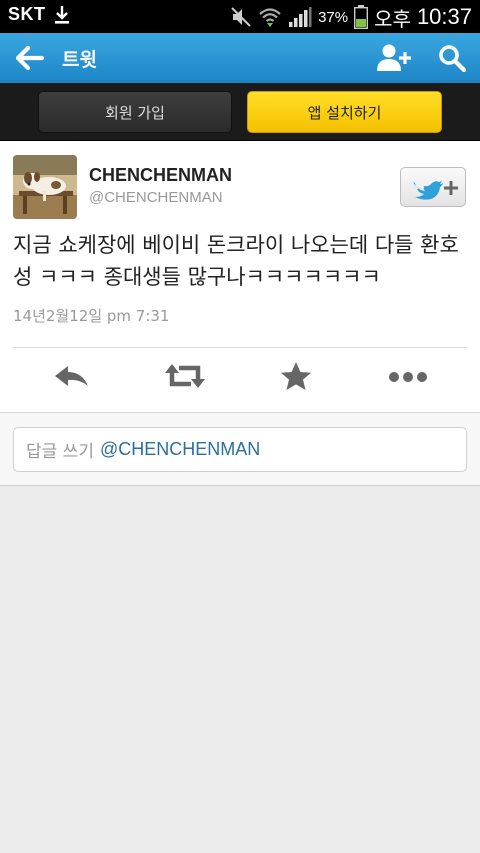 The height and width of the screenshot is (853, 480). Describe the element at coordinates (408, 376) in the screenshot. I see `more-icon` at that location.